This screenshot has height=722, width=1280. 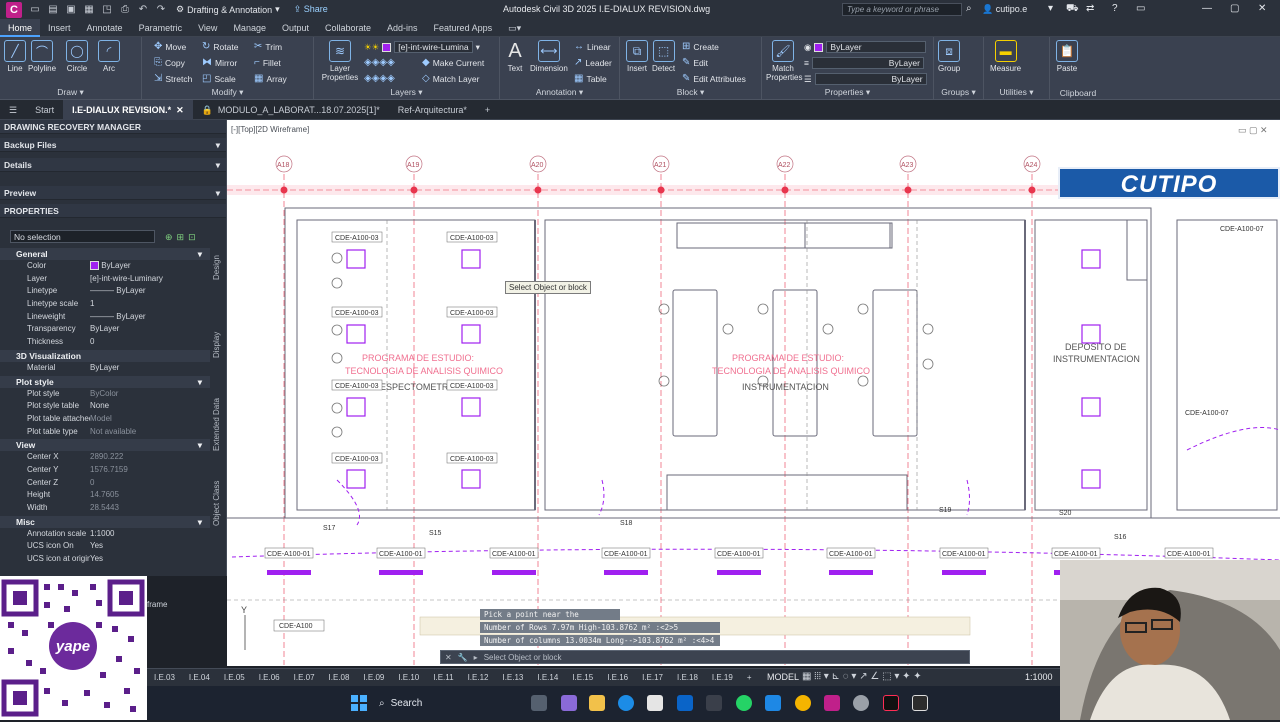 What do you see at coordinates (773, 703) in the screenshot?
I see `vscode-icon` at bounding box center [773, 703].